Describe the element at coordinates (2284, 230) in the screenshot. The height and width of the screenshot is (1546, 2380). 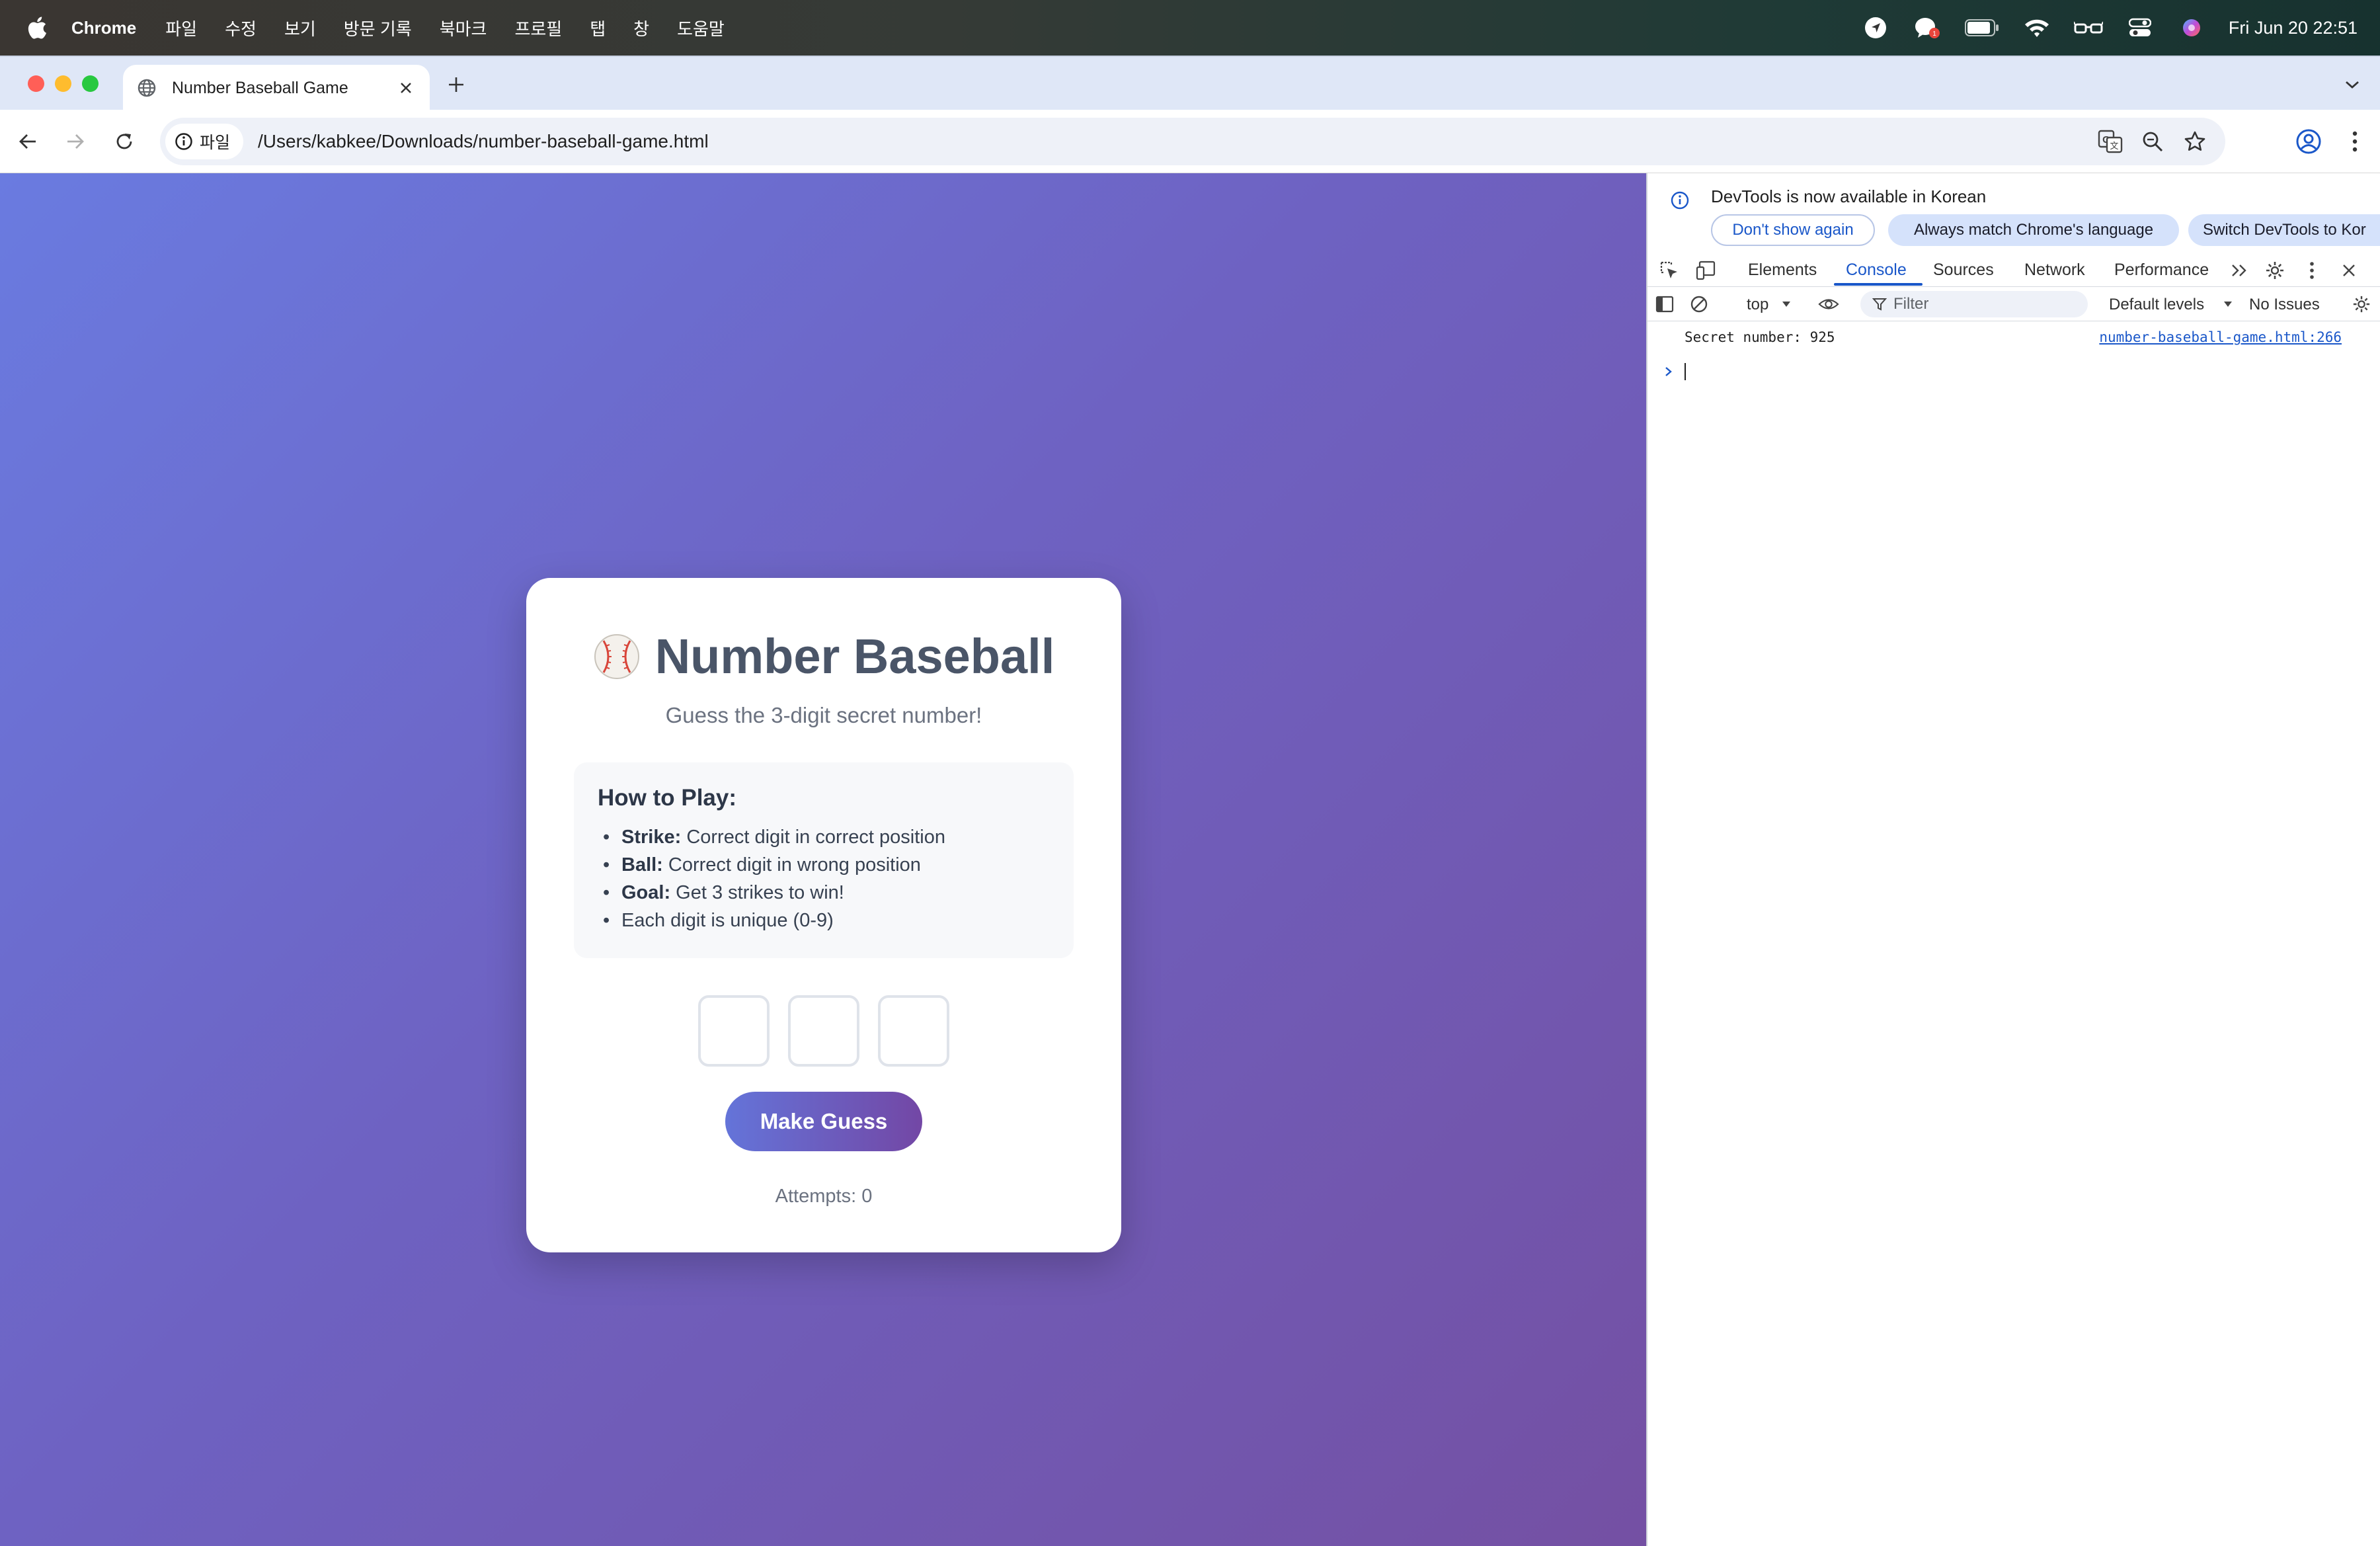
I see `switch-devtools-language-button: Switch DevTools to Kor` at that location.